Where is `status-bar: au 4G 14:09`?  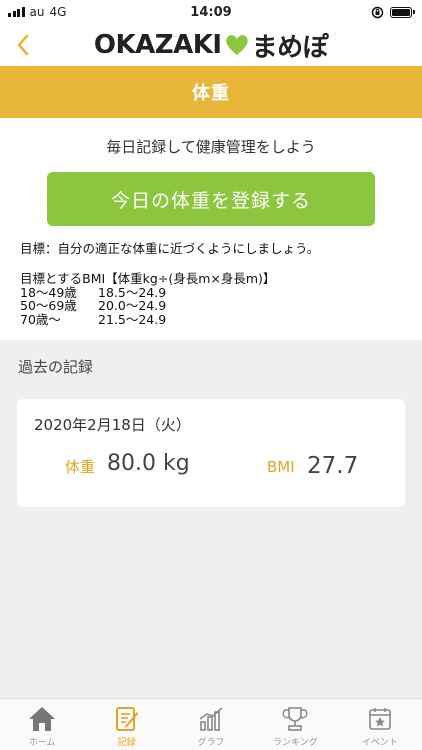
status-bar: au 4G 14:09 is located at coordinates (211, 12).